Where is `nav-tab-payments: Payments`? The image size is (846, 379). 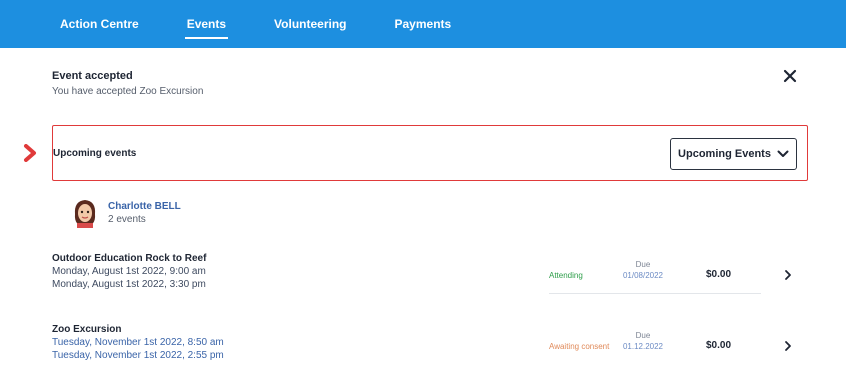
nav-tab-payments: Payments is located at coordinates (423, 24).